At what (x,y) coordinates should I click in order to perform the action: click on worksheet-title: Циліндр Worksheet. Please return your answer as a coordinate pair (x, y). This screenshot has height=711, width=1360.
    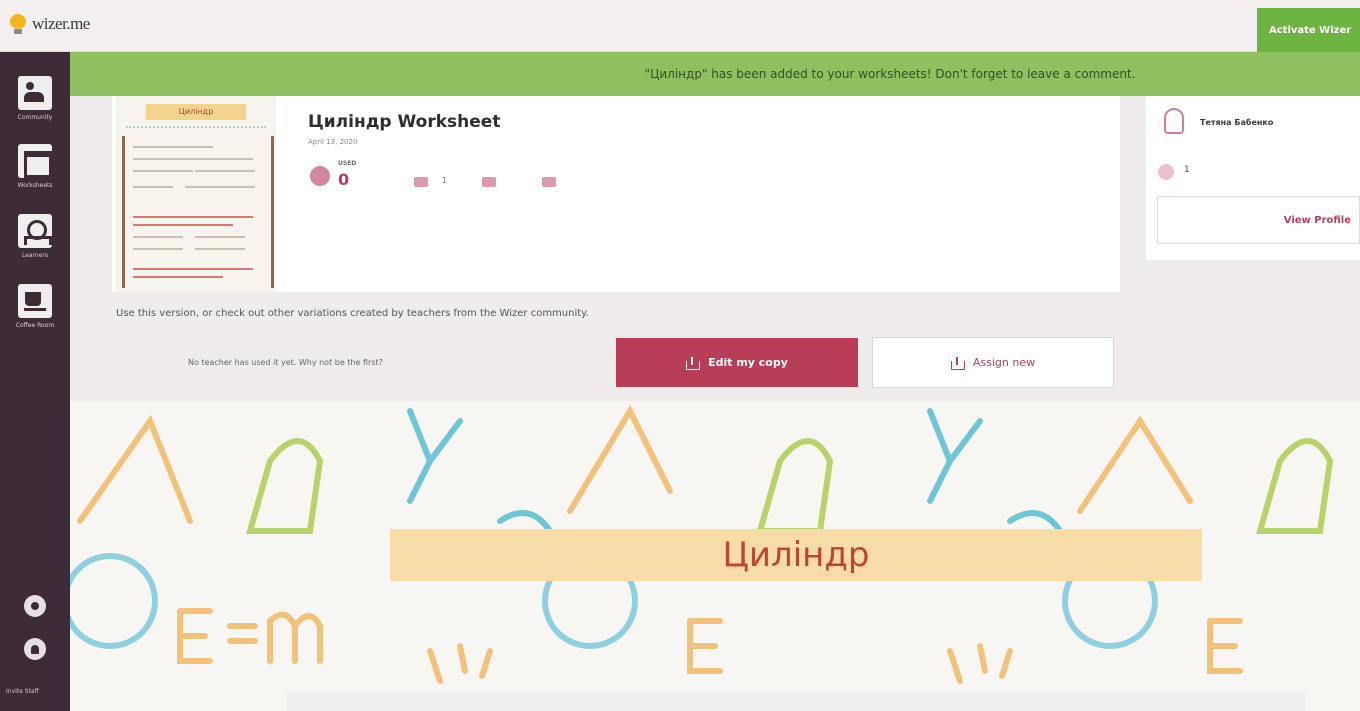
    Looking at the image, I should click on (404, 122).